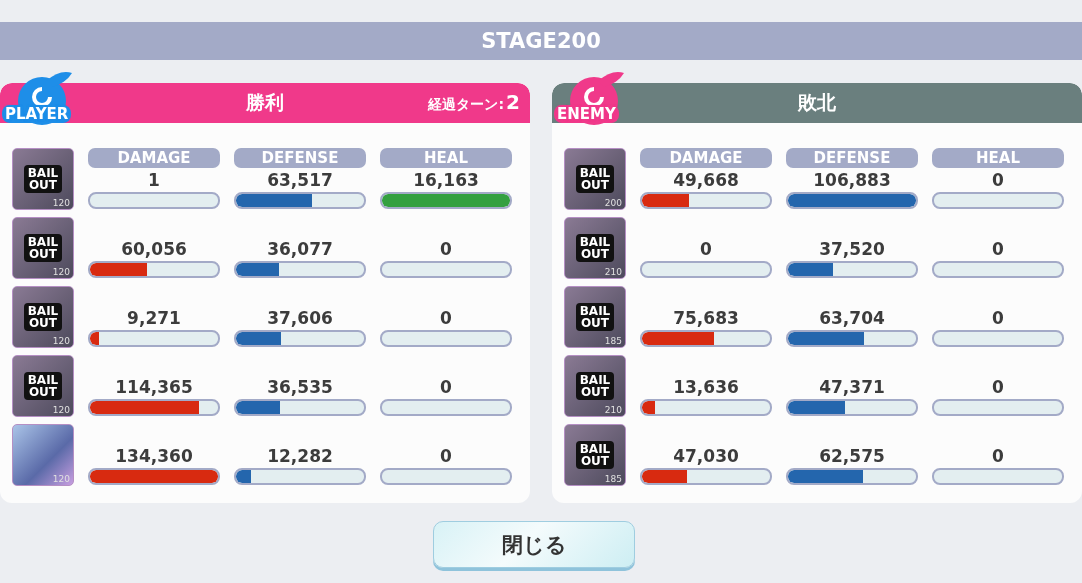 Image resolution: width=1082 pixels, height=583 pixels. What do you see at coordinates (706, 318) in the screenshot?
I see `stat-value: 75,683` at bounding box center [706, 318].